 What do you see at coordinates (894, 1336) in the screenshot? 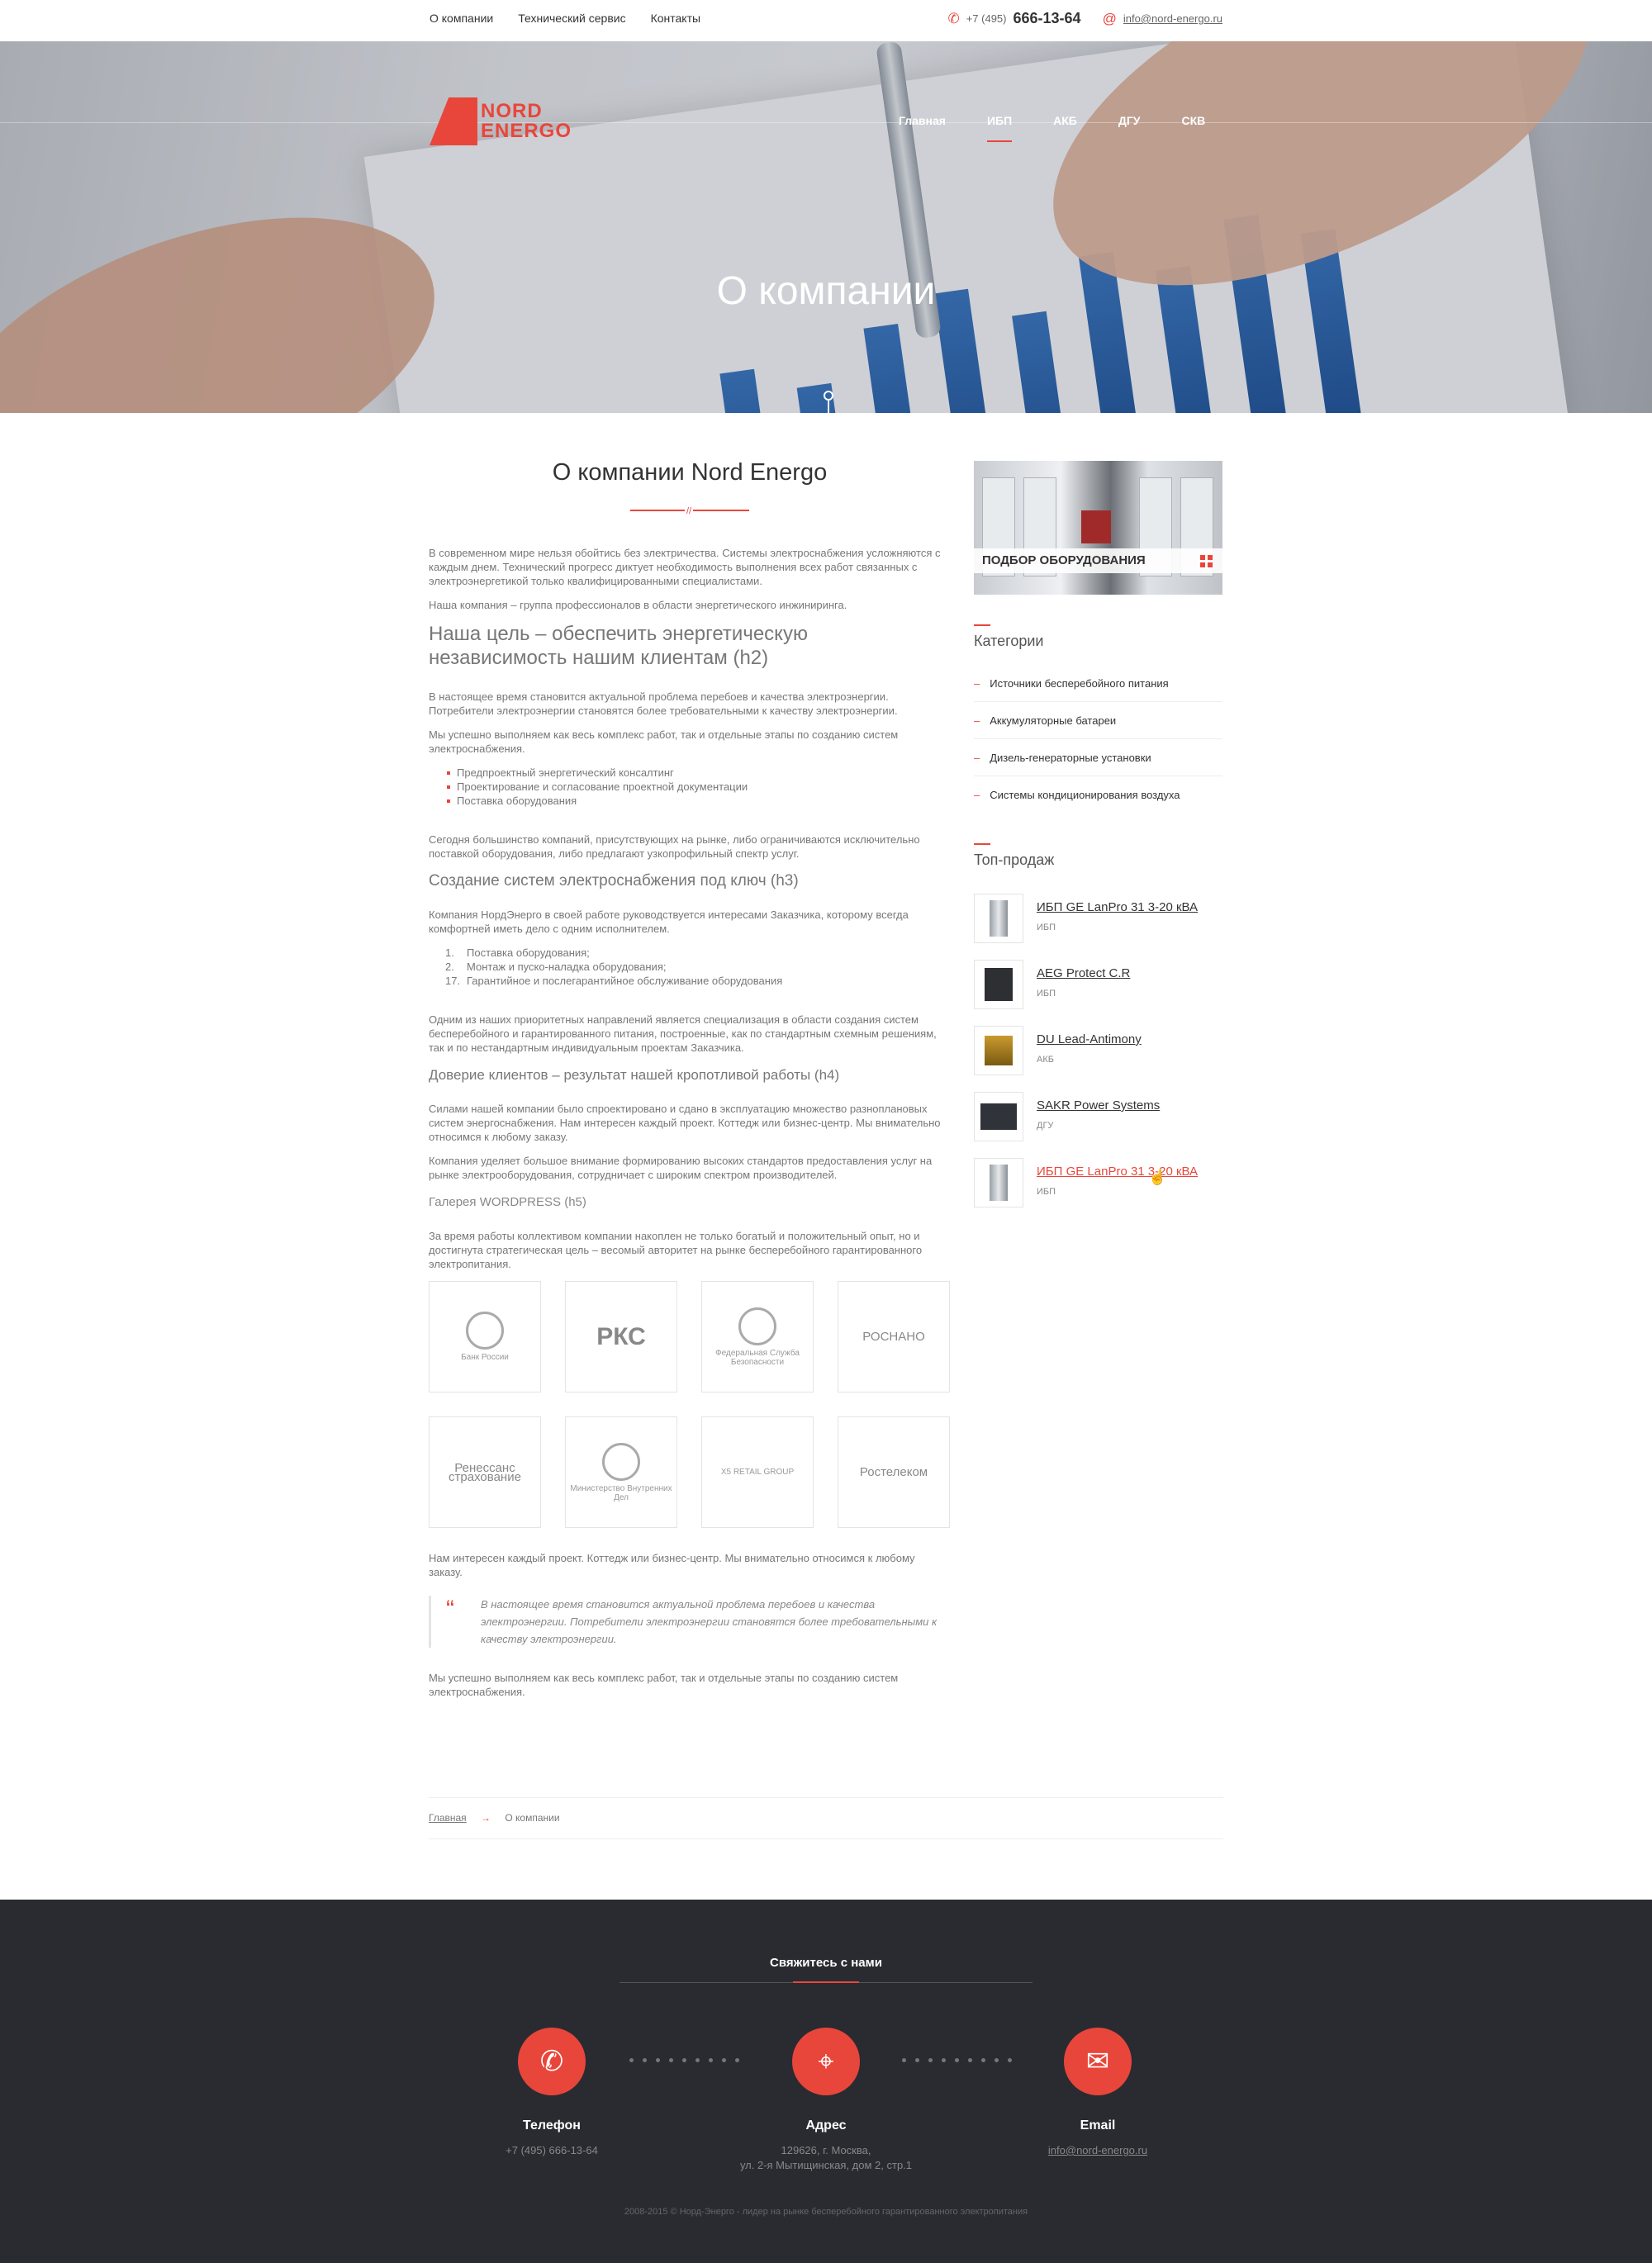
I see `gallery-tile-rosnano: РОСНАНО` at bounding box center [894, 1336].